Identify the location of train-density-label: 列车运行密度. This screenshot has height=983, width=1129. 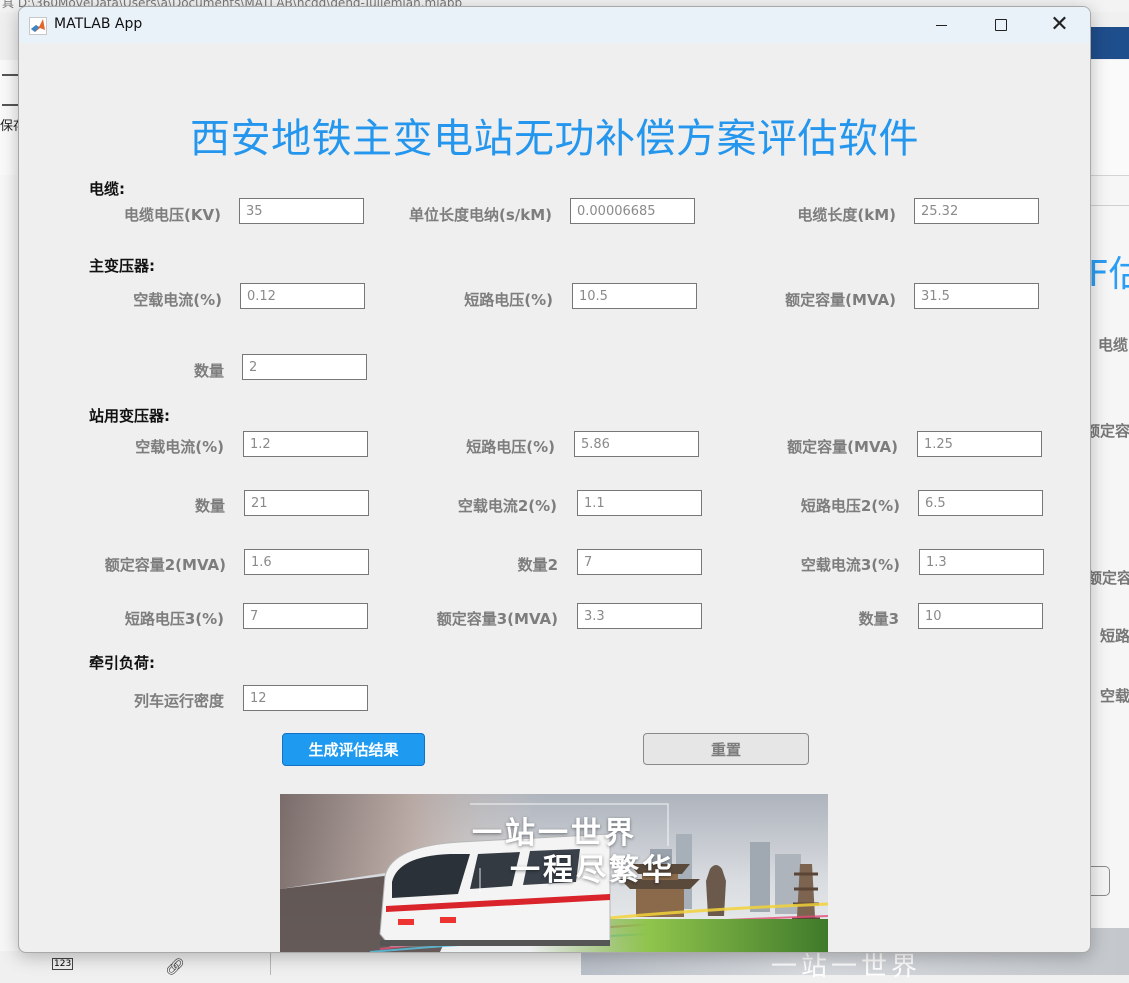
(178, 701).